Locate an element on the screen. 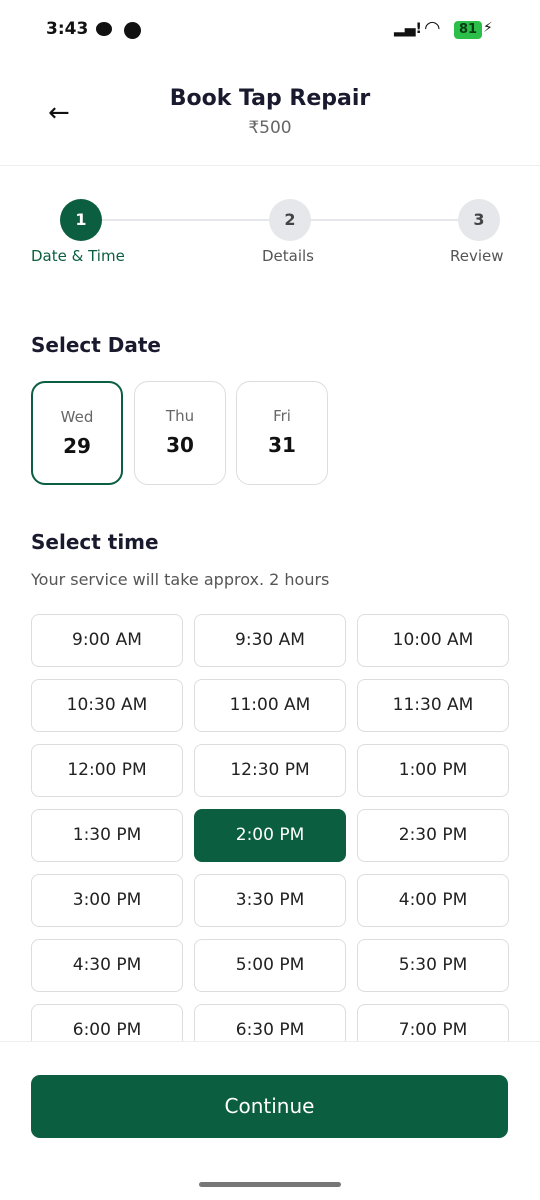 The image size is (540, 1200). date-number: 30 is located at coordinates (180, 445).